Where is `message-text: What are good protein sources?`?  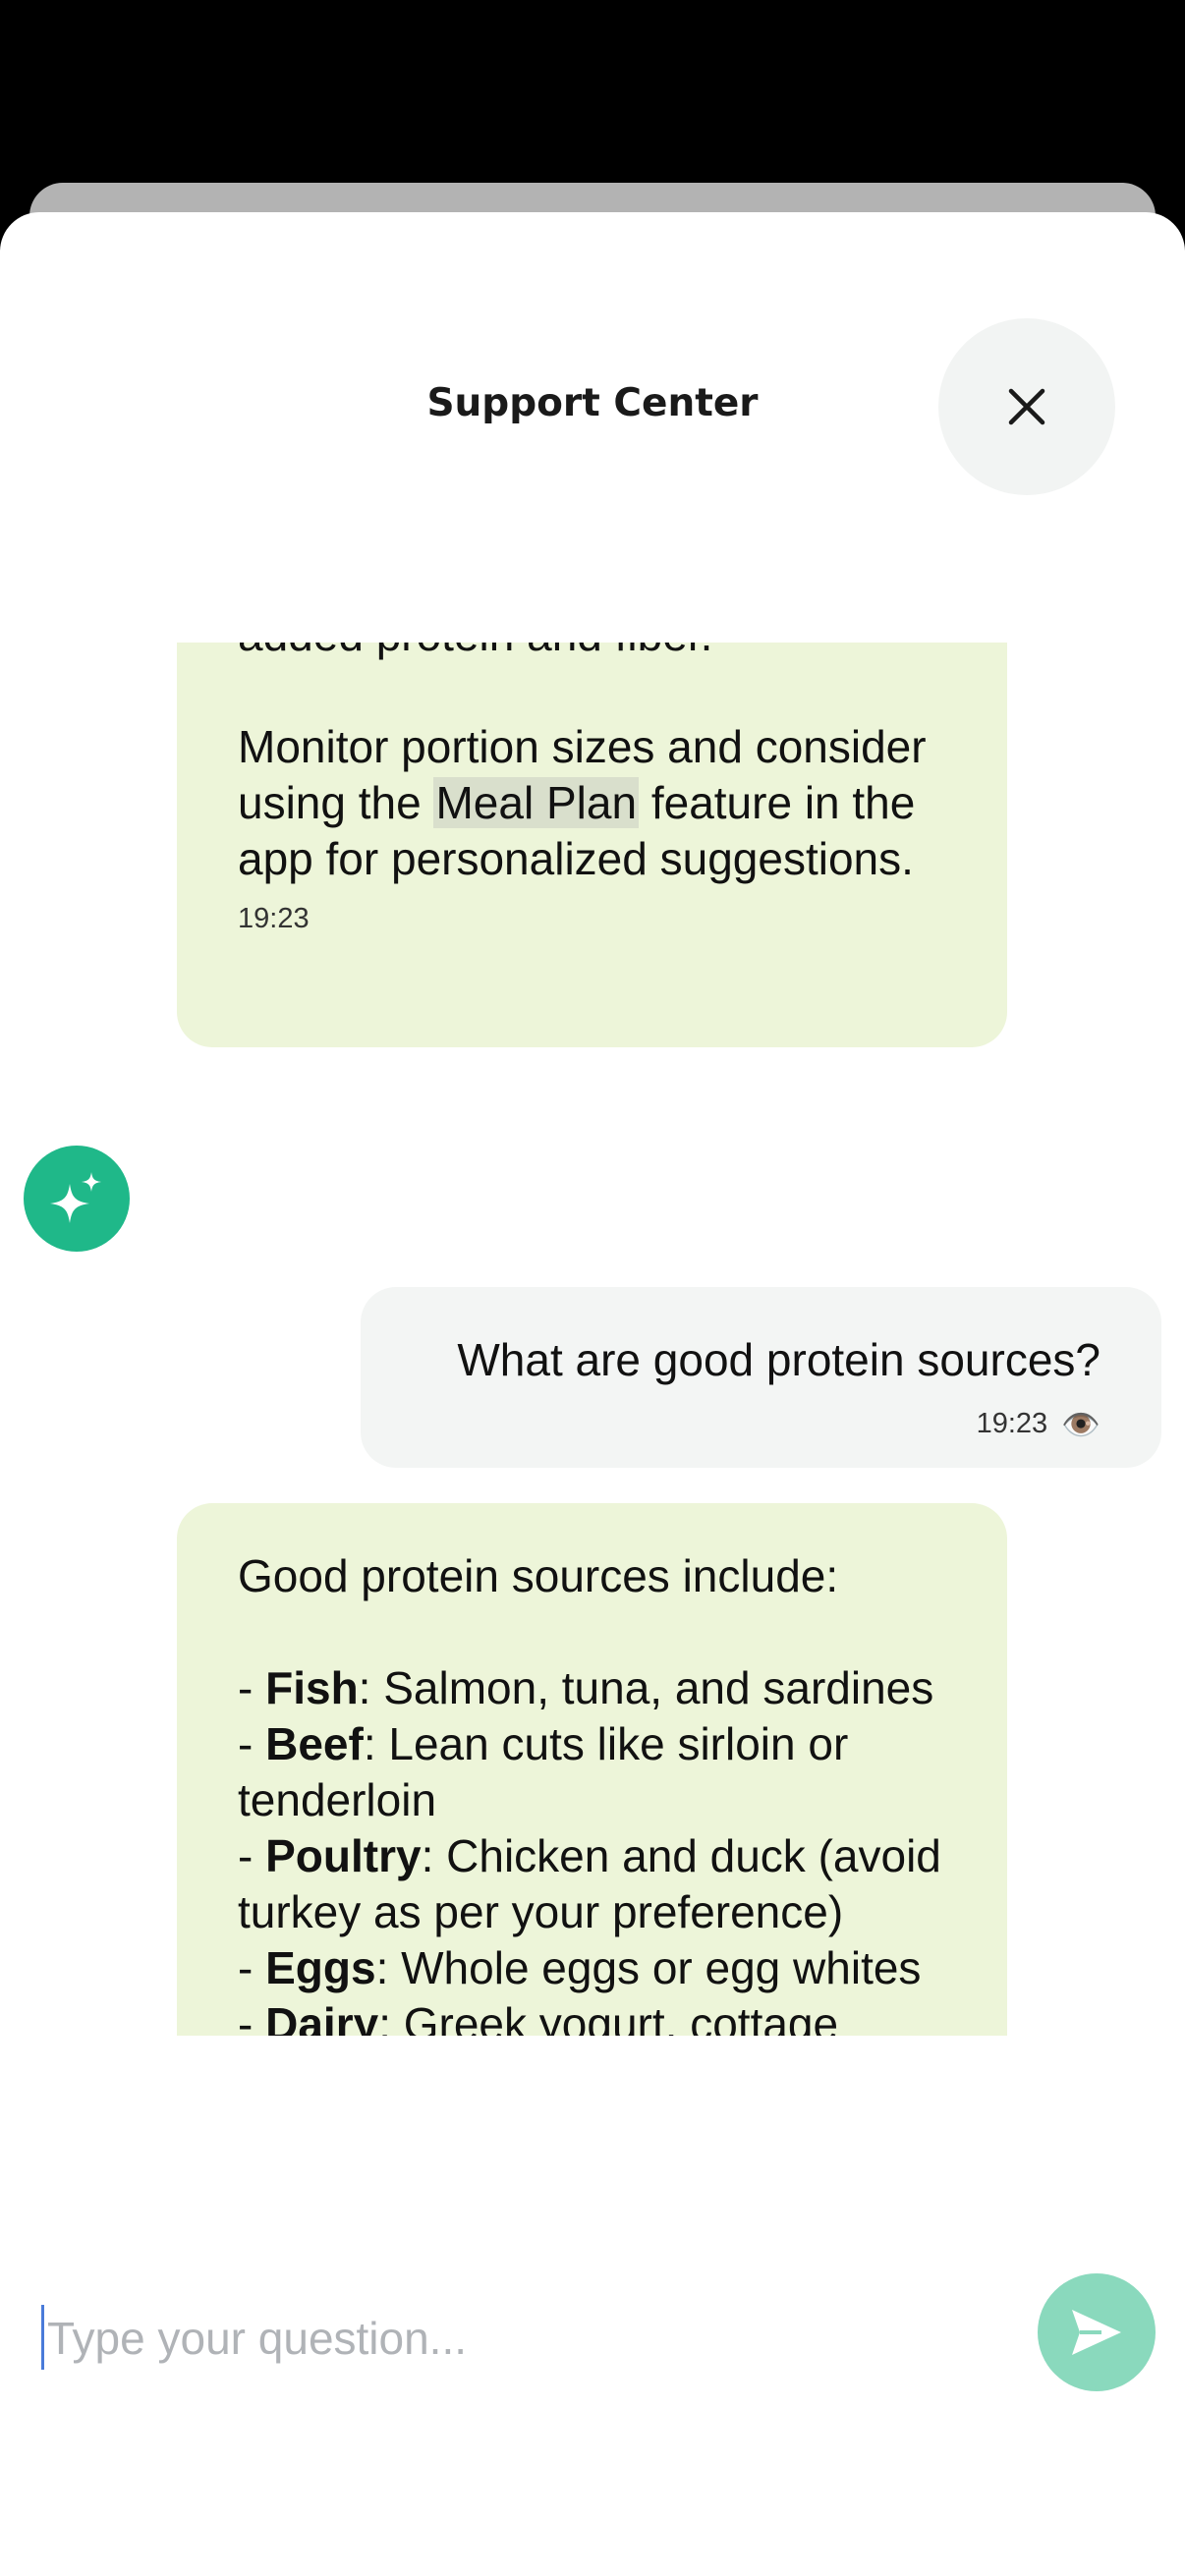 message-text: What are good protein sources? is located at coordinates (779, 1359).